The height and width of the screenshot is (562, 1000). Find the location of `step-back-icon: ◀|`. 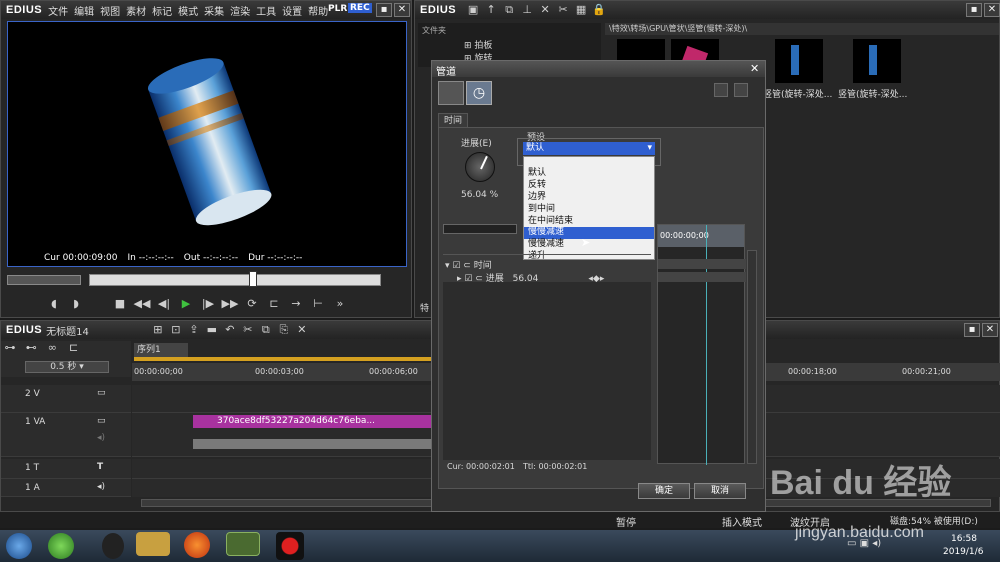

step-back-icon: ◀| is located at coordinates (164, 304).